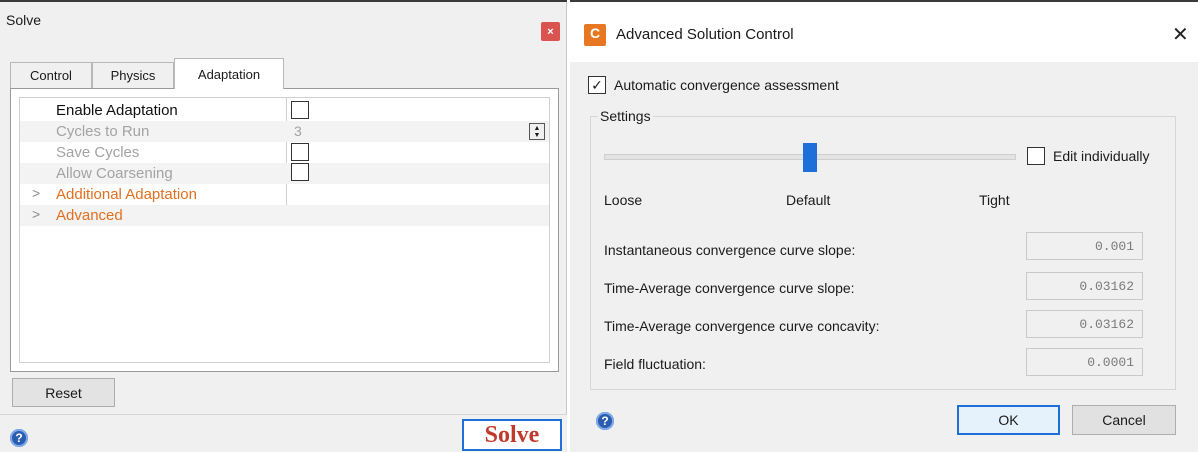 The width and height of the screenshot is (1198, 452). What do you see at coordinates (994, 200) in the screenshot?
I see `slider-label-tight: Tight` at bounding box center [994, 200].